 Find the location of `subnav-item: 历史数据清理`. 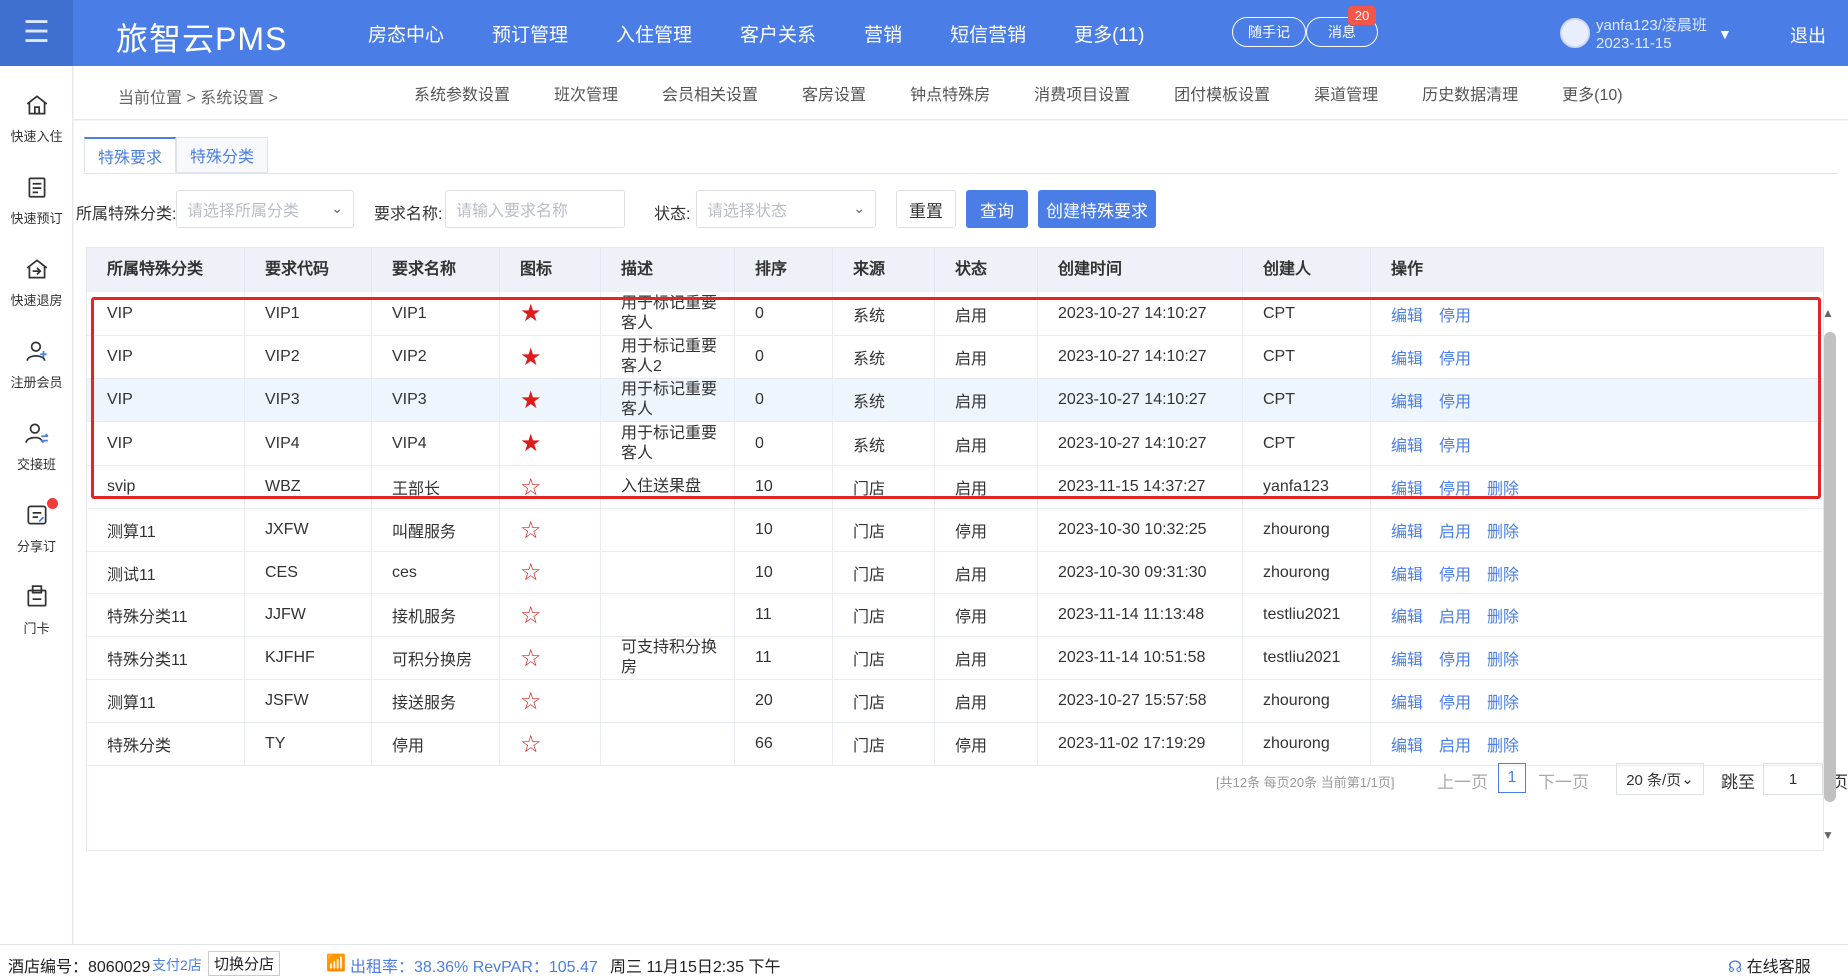

subnav-item: 历史数据清理 is located at coordinates (1470, 93).